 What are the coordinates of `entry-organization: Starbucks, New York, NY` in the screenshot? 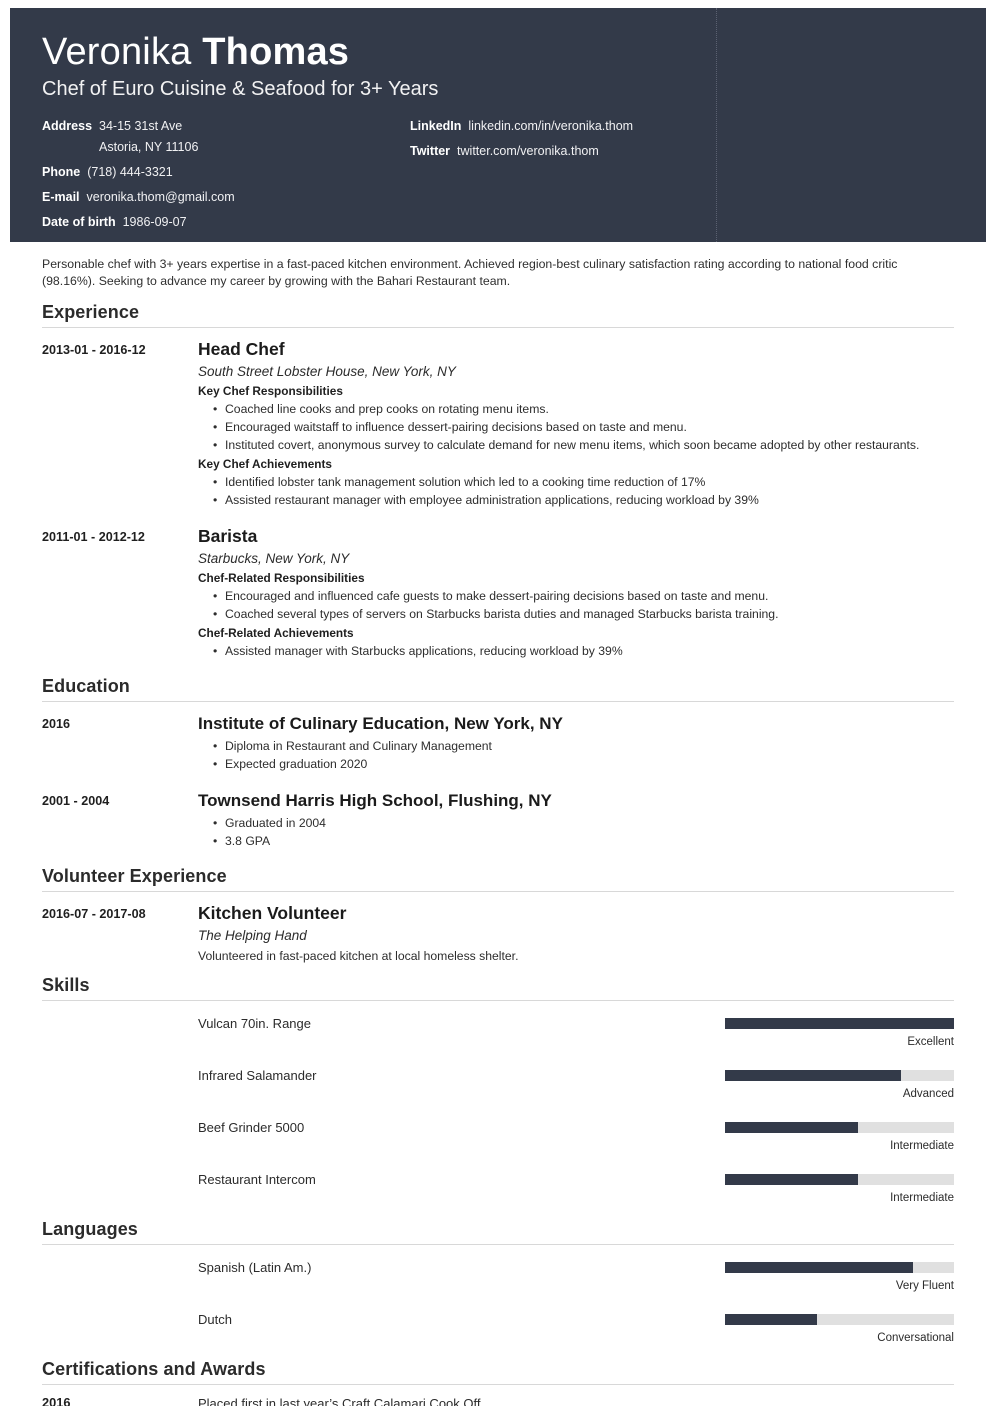 It's located at (274, 558).